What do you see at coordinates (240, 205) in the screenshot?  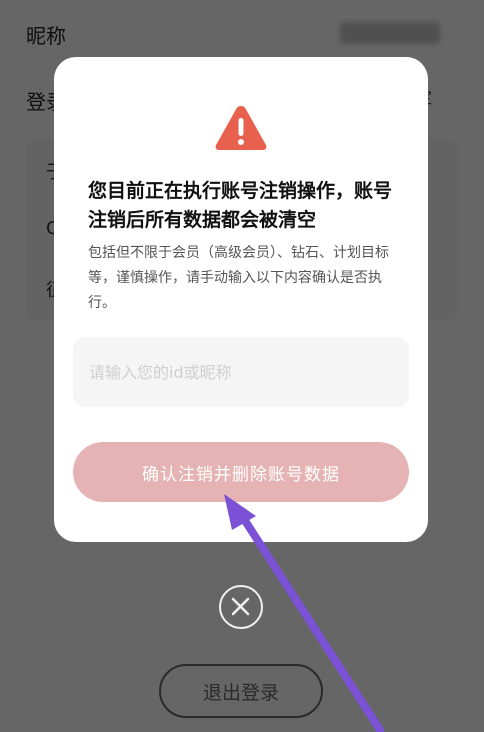 I see `dialog-title: 您目前正在执行账号注销操作，账号注销后所有数据都会被清空` at bounding box center [240, 205].